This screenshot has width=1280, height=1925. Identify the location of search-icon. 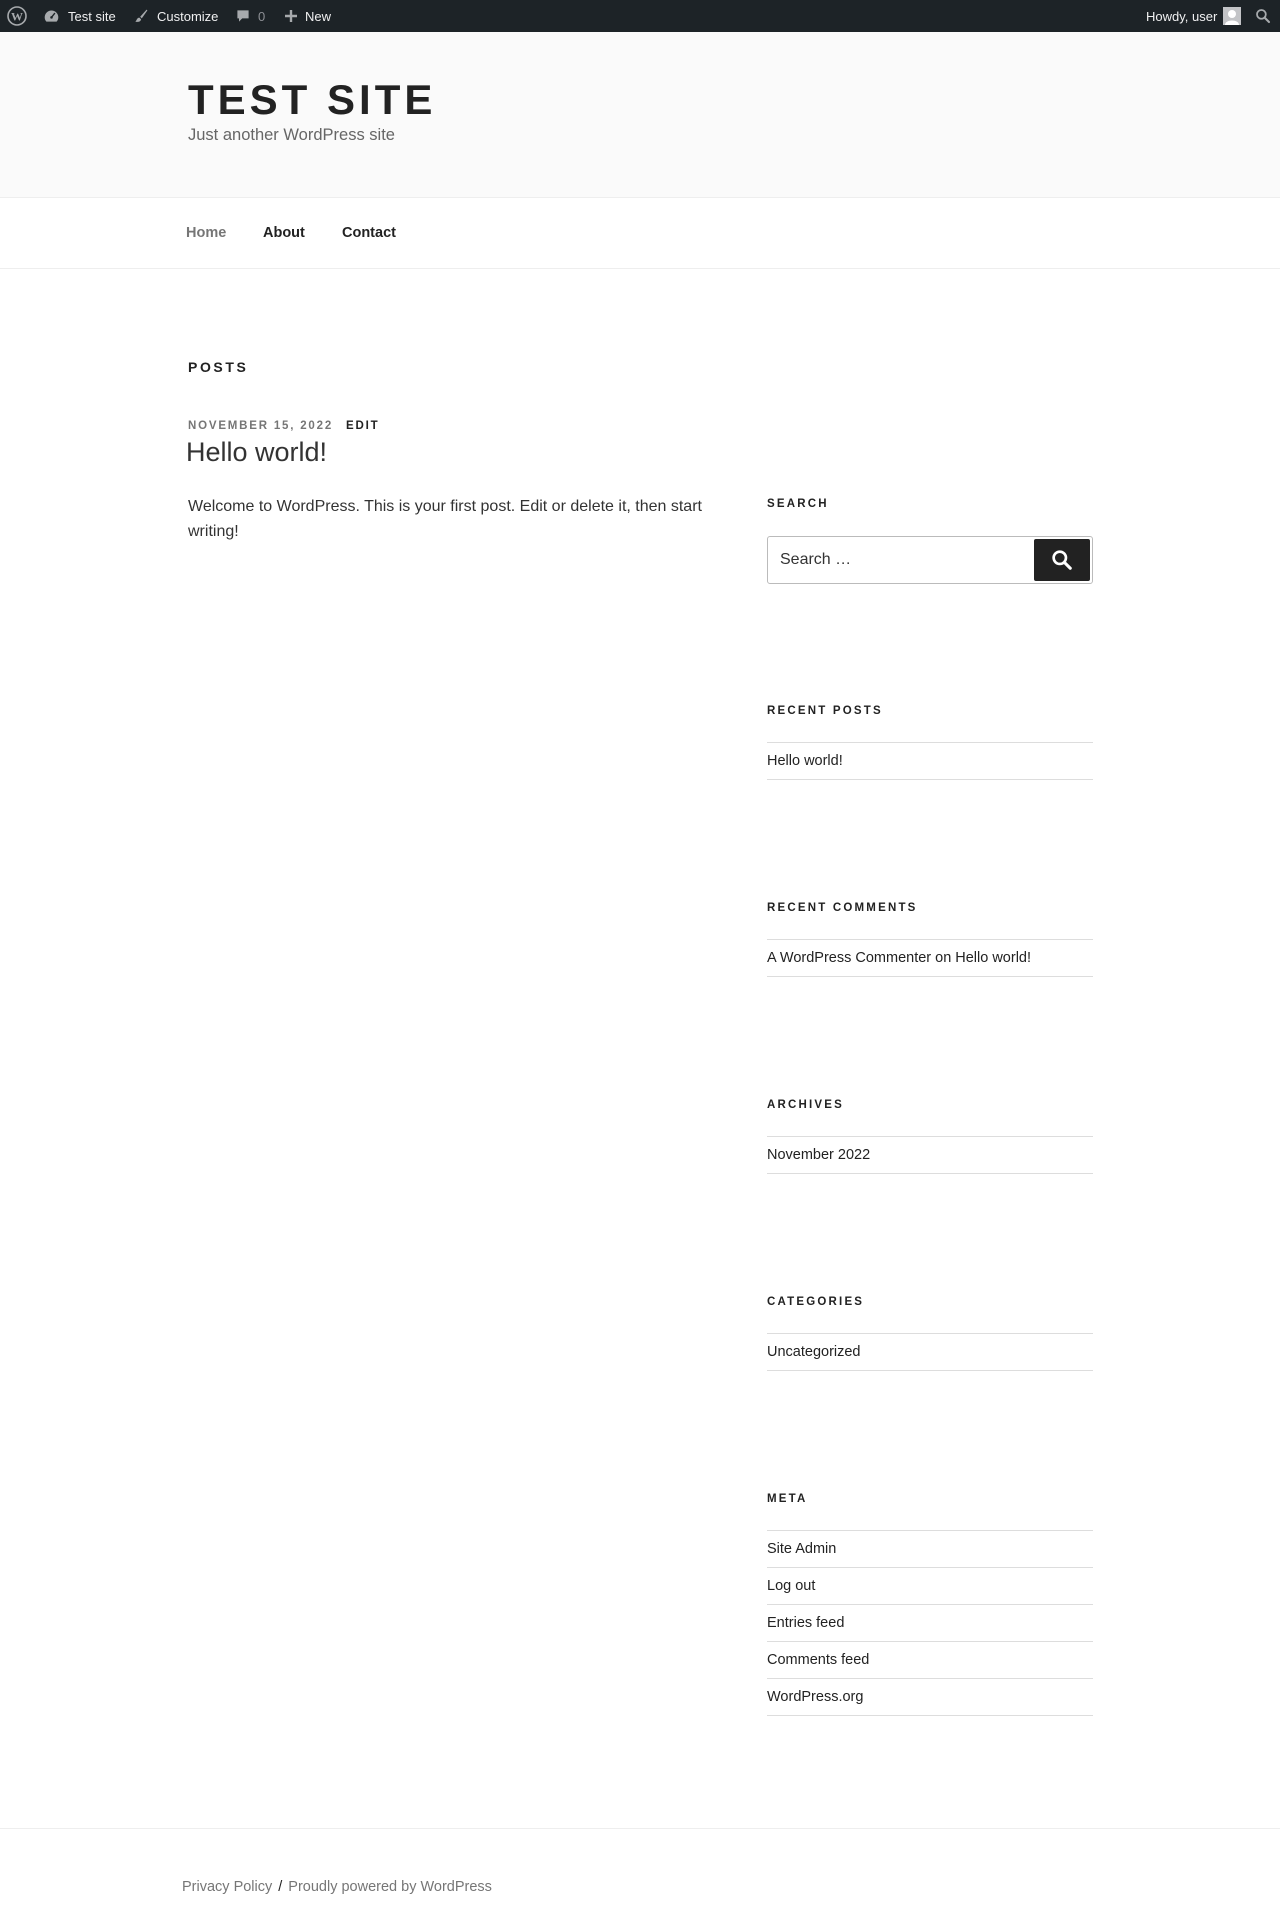
(1062, 560).